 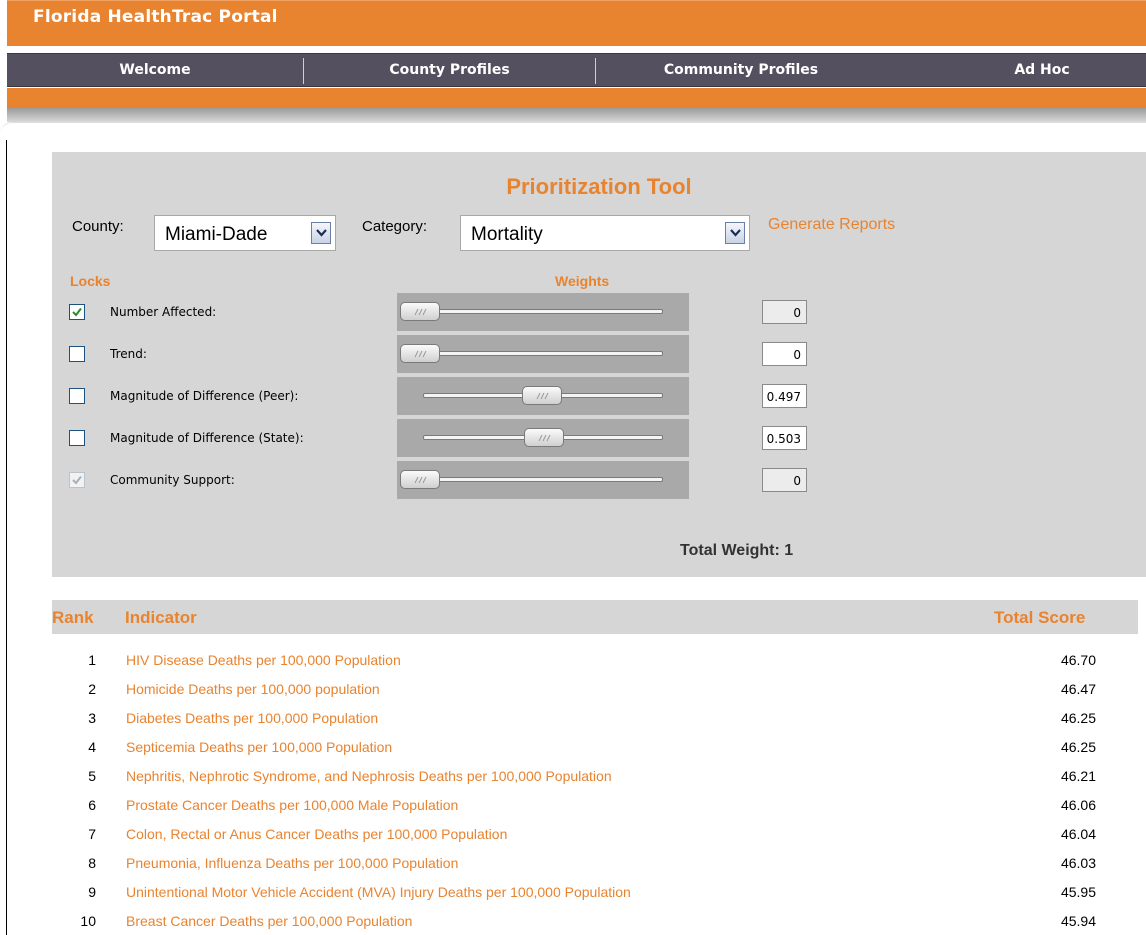 I want to click on score-cell: 45.94, so click(x=1078, y=921).